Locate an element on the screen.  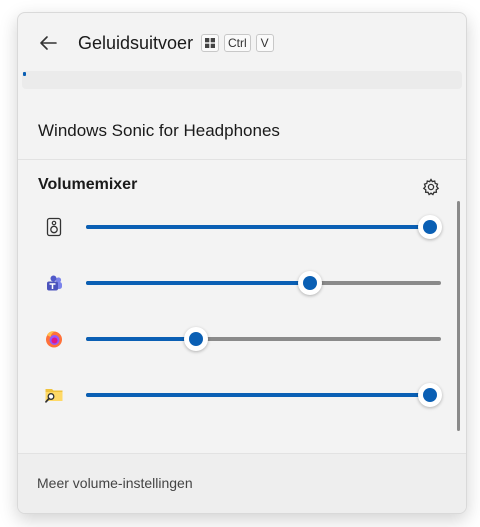
scrollbar is located at coordinates (458, 316).